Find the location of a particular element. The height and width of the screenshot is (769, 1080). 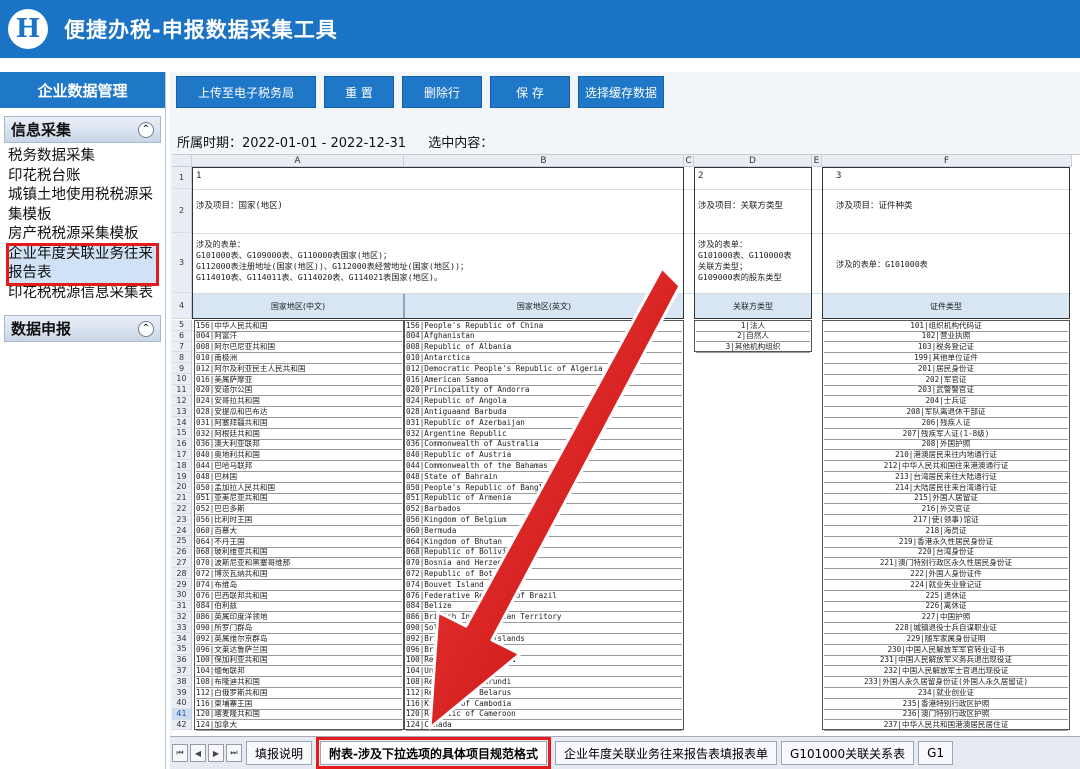

sidebar-section-data-declare: 数据申报 ⌃ is located at coordinates (82, 328).